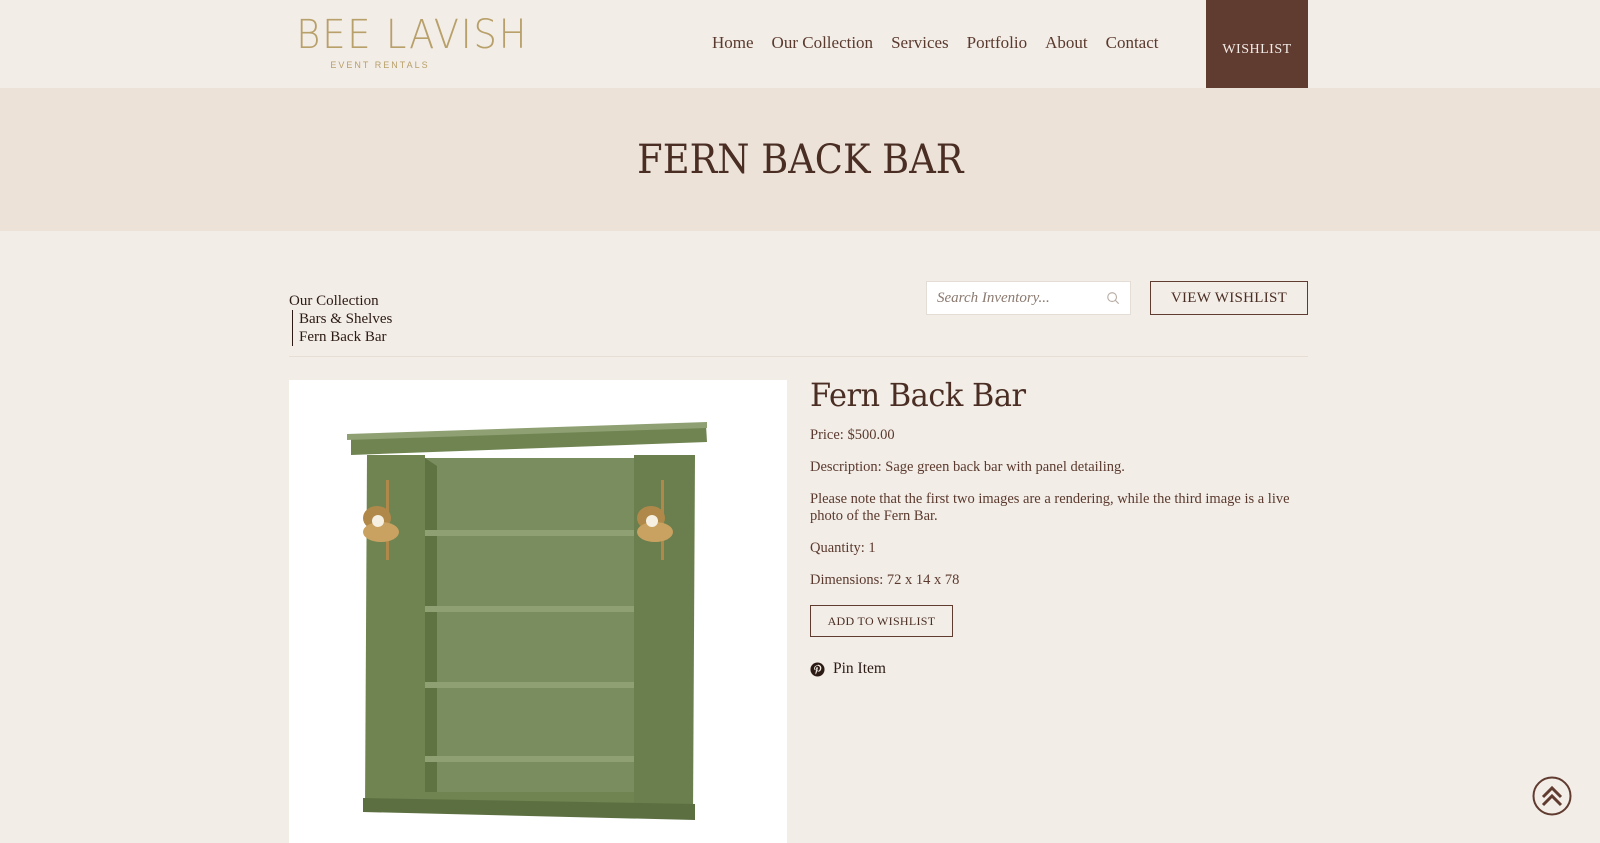 The width and height of the screenshot is (1600, 843). I want to click on page-title: FERN BACK BAR, so click(800, 159).